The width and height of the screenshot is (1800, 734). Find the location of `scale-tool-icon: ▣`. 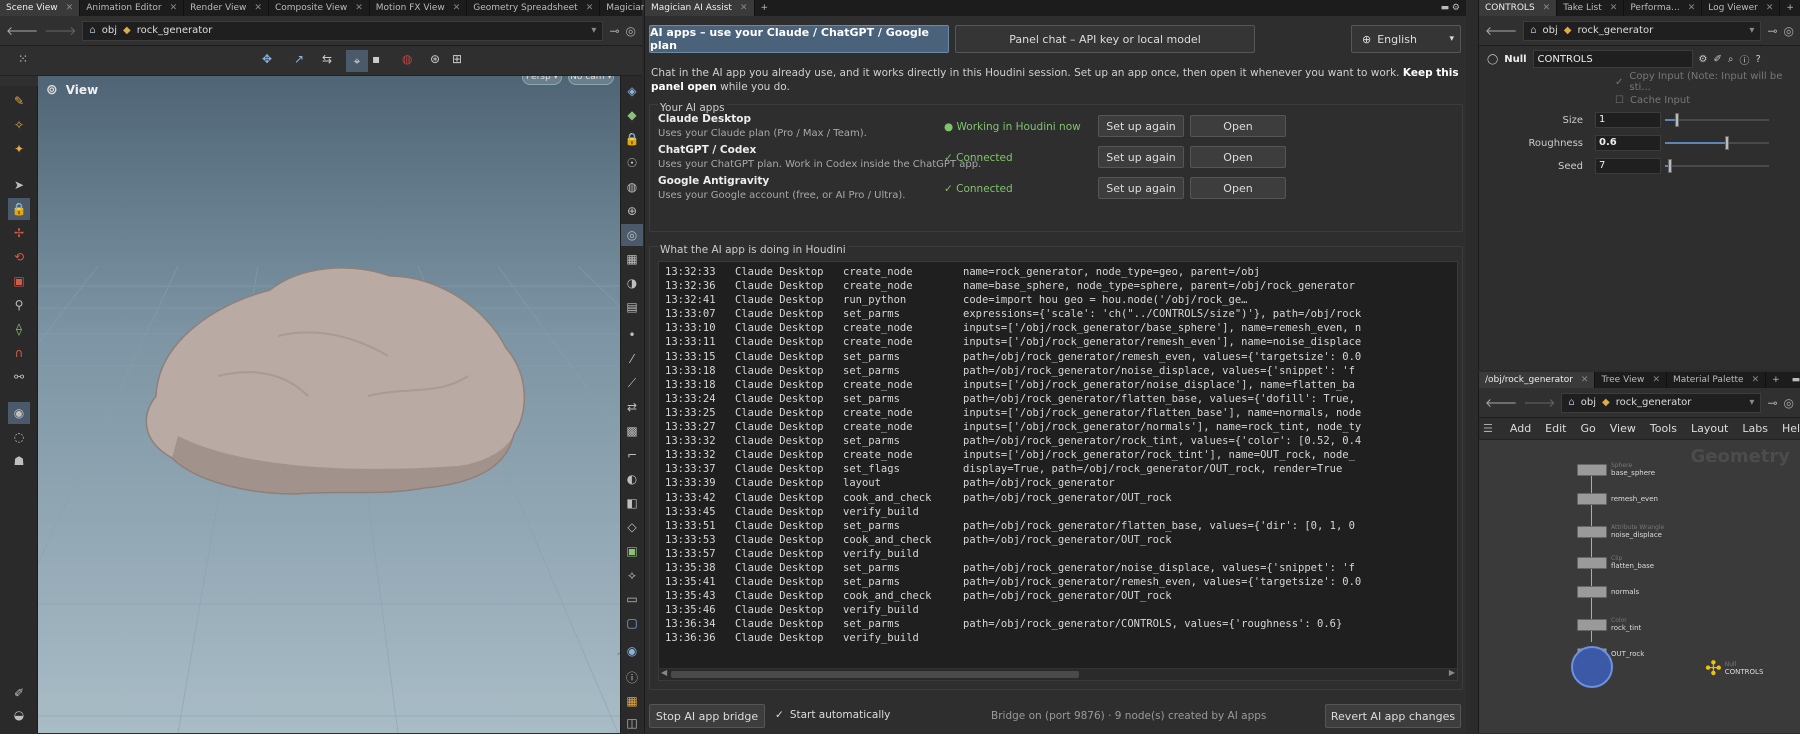

scale-tool-icon: ▣ is located at coordinates (19, 281).